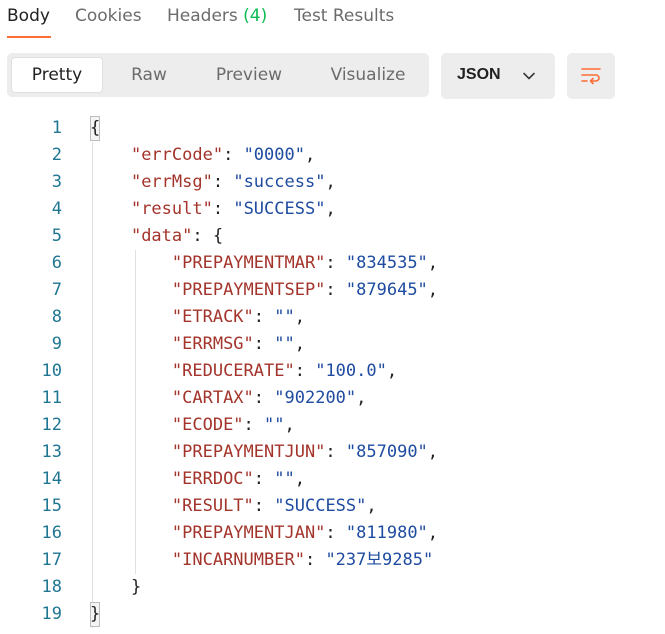  What do you see at coordinates (51, 614) in the screenshot?
I see `line-number: 19` at bounding box center [51, 614].